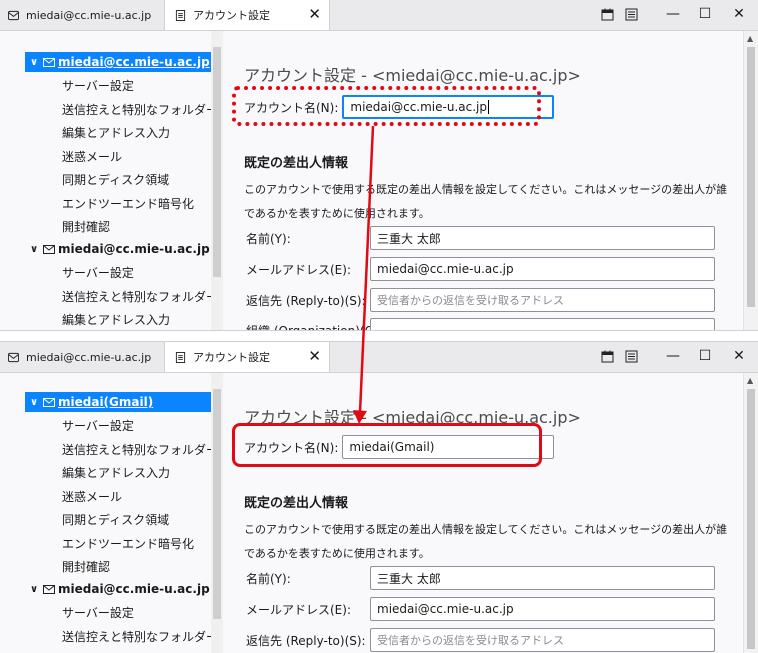 The image size is (758, 653). I want to click on organization-field, so click(542, 324).